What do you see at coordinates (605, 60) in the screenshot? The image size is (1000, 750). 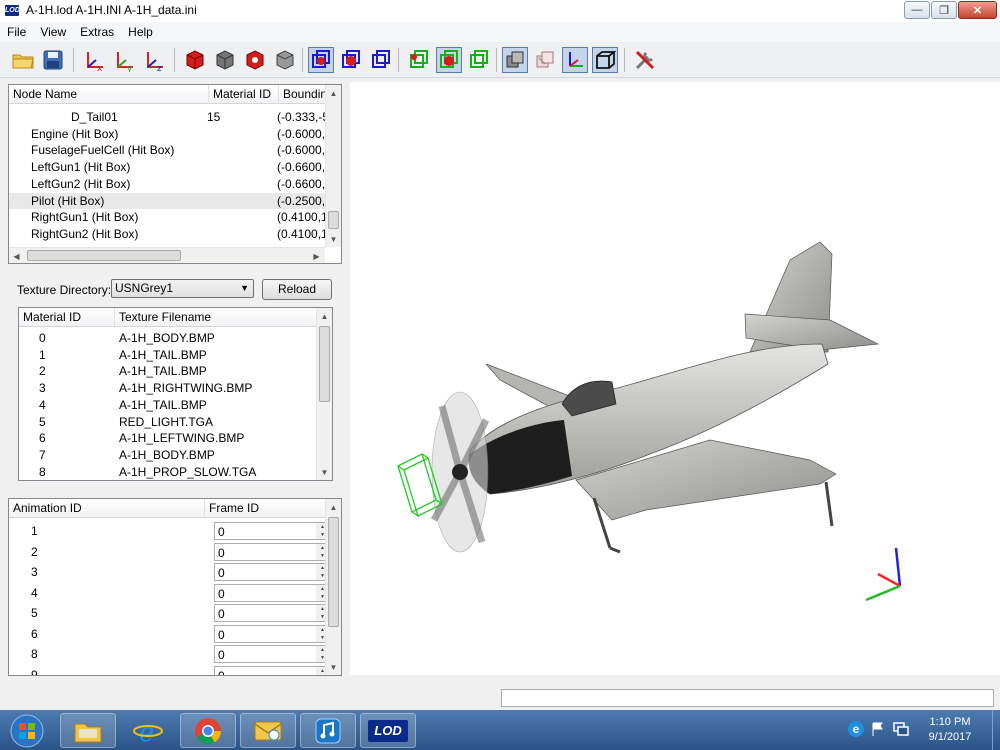 I see `cube-wireframe-icon` at bounding box center [605, 60].